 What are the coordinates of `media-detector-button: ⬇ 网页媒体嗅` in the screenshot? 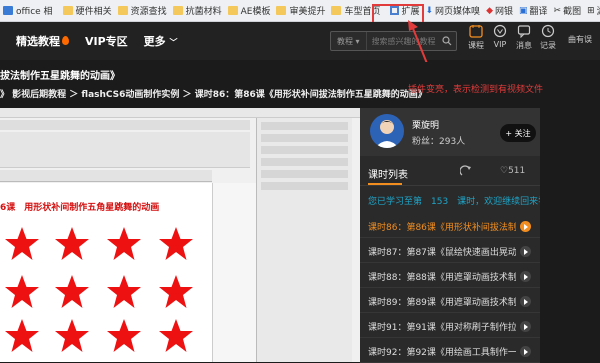 It's located at (453, 11).